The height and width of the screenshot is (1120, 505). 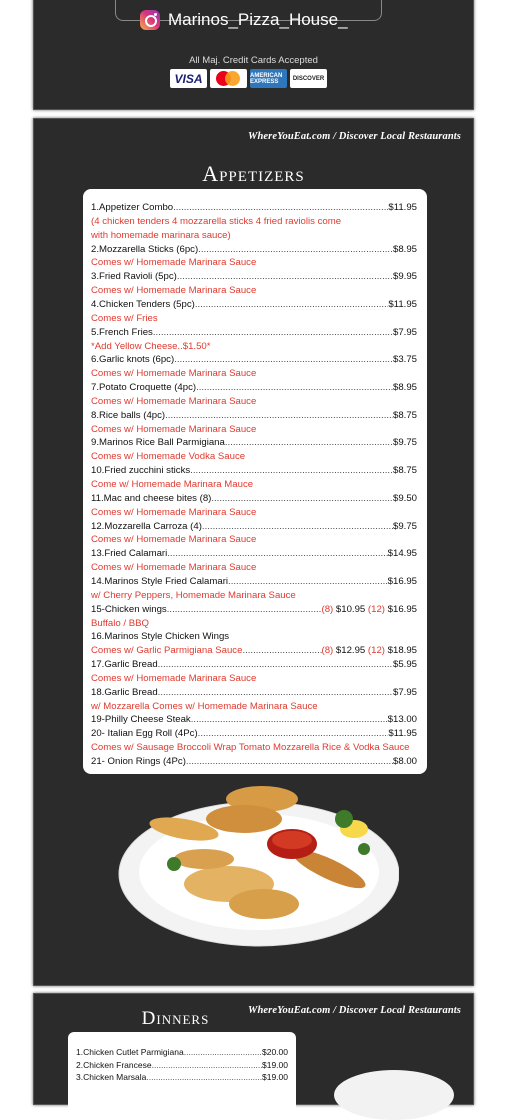 What do you see at coordinates (160, 581) in the screenshot?
I see `item-name: 14.Marinos Style Fried Calamari` at bounding box center [160, 581].